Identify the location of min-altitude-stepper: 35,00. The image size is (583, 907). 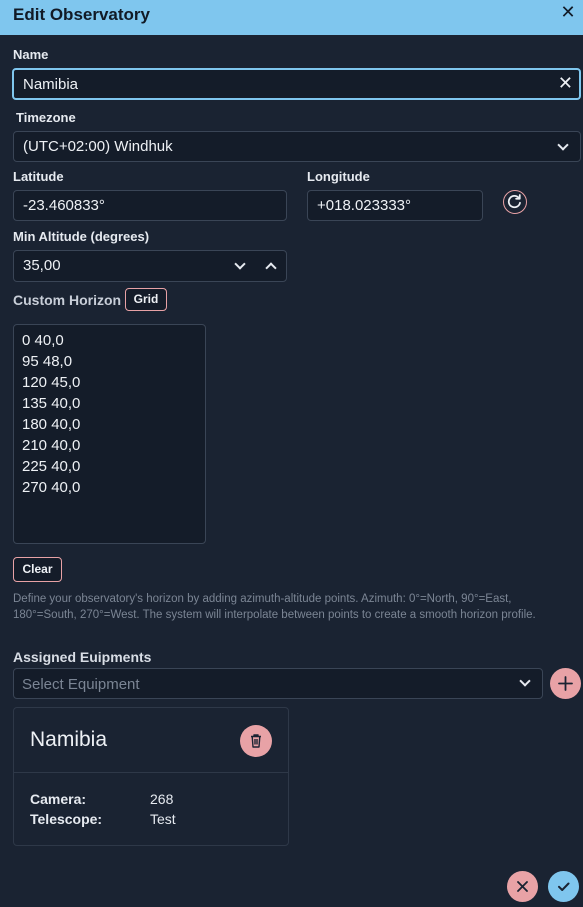
(150, 266).